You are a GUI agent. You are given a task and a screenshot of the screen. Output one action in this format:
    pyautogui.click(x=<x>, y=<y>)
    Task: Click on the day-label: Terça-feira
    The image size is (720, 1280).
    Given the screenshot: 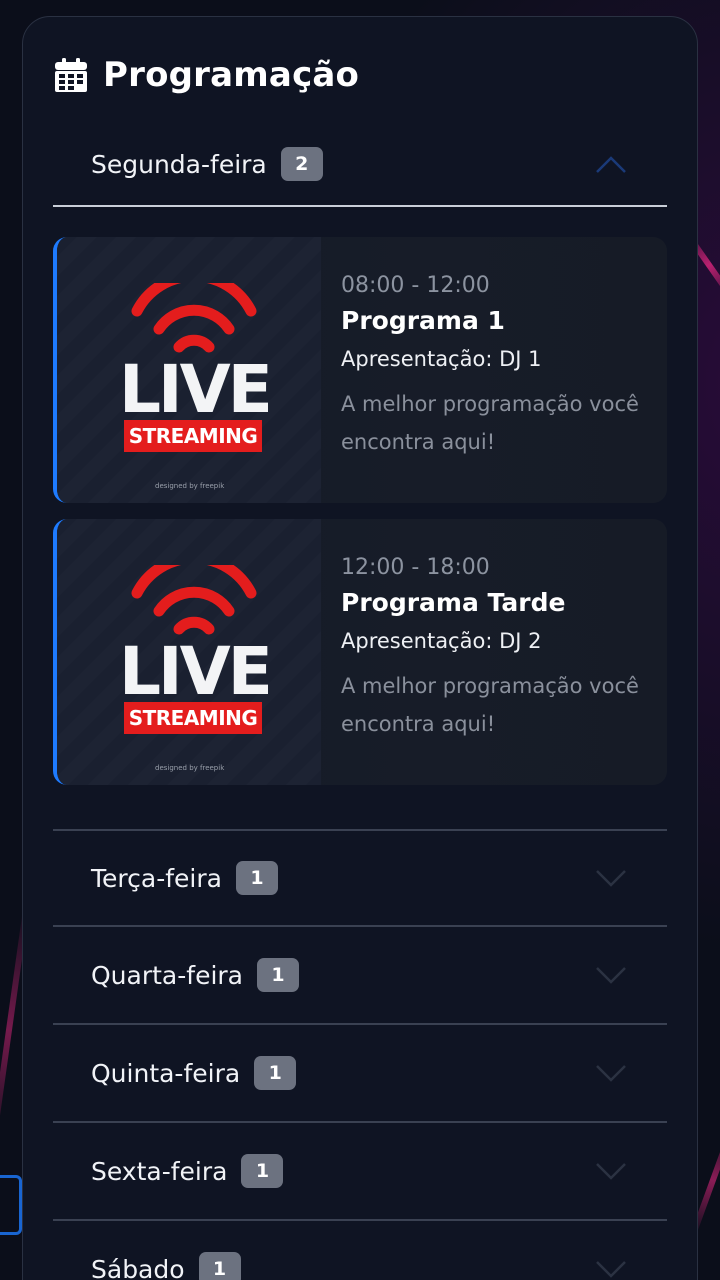 What is the action you would take?
    pyautogui.click(x=156, y=878)
    